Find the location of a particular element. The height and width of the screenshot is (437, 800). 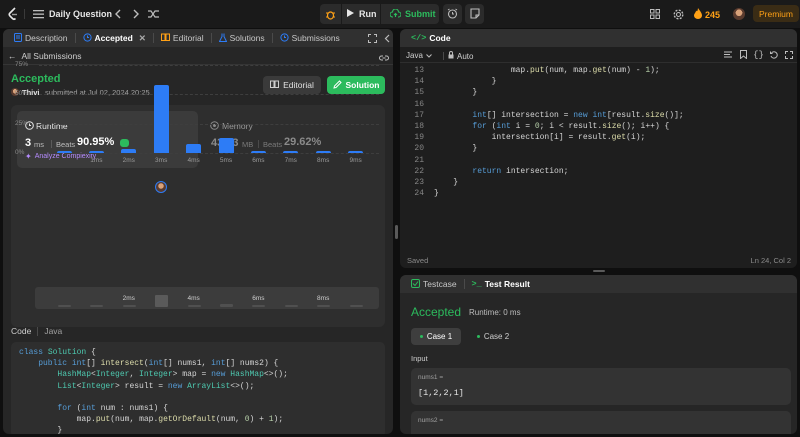

tab-editorial: Editorial is located at coordinates (182, 38).